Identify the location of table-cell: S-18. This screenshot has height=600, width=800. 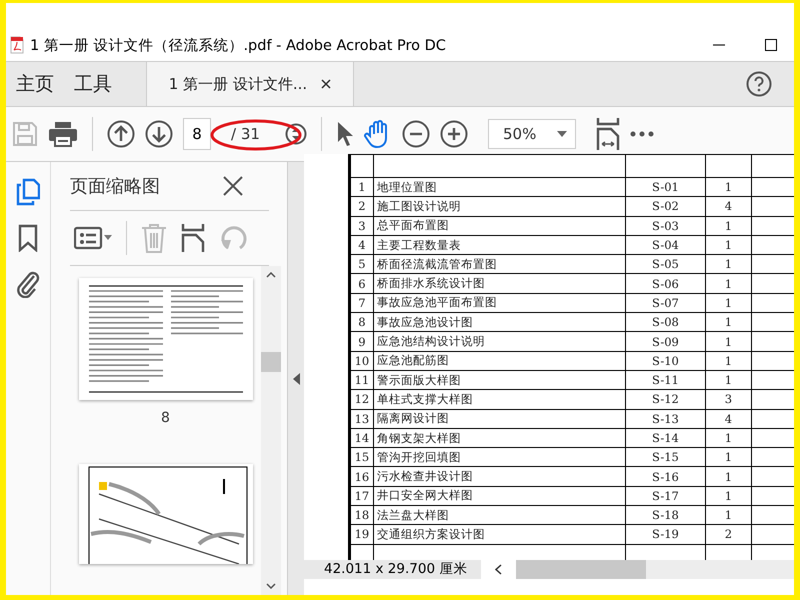
(665, 515).